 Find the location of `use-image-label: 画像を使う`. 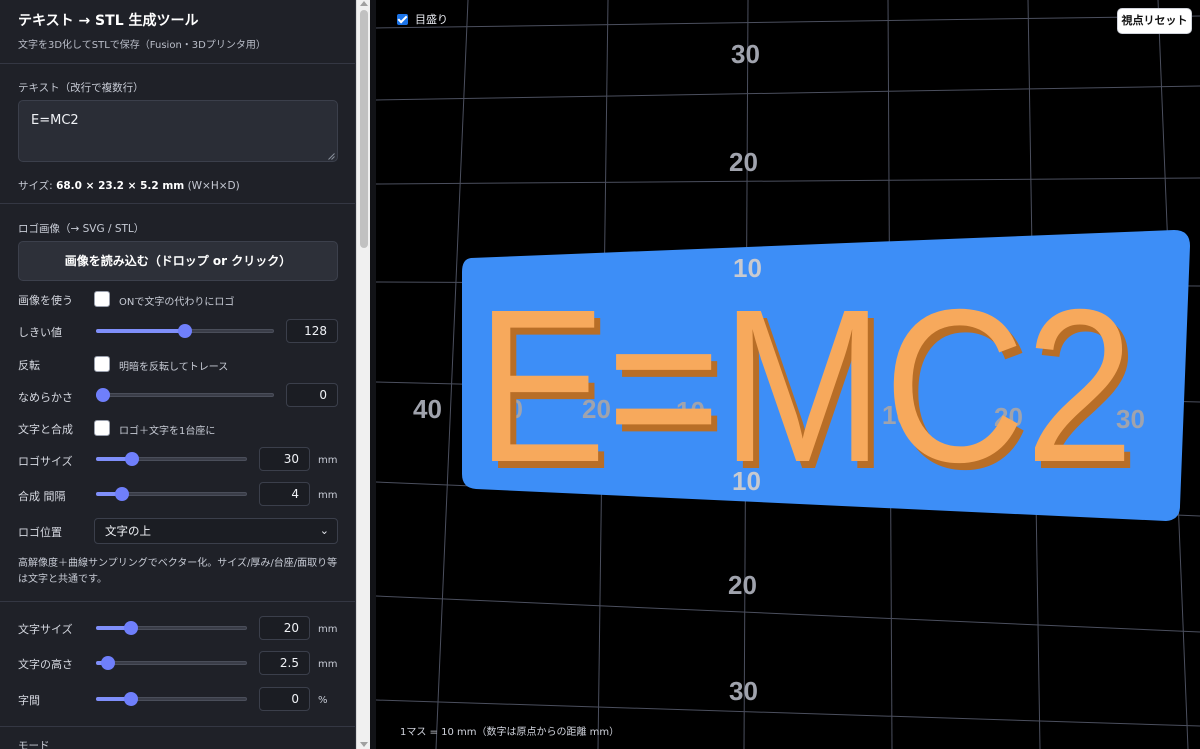

use-image-label: 画像を使う is located at coordinates (45, 300).